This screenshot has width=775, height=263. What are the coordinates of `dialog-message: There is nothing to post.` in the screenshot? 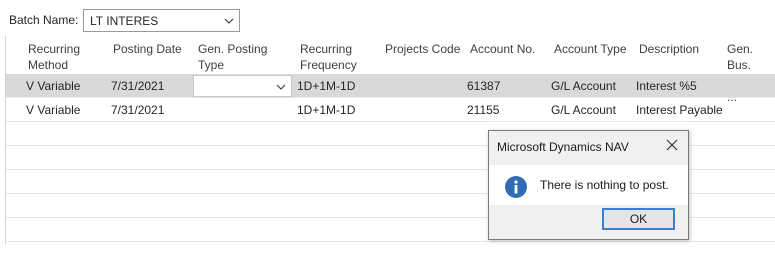 It's located at (604, 185).